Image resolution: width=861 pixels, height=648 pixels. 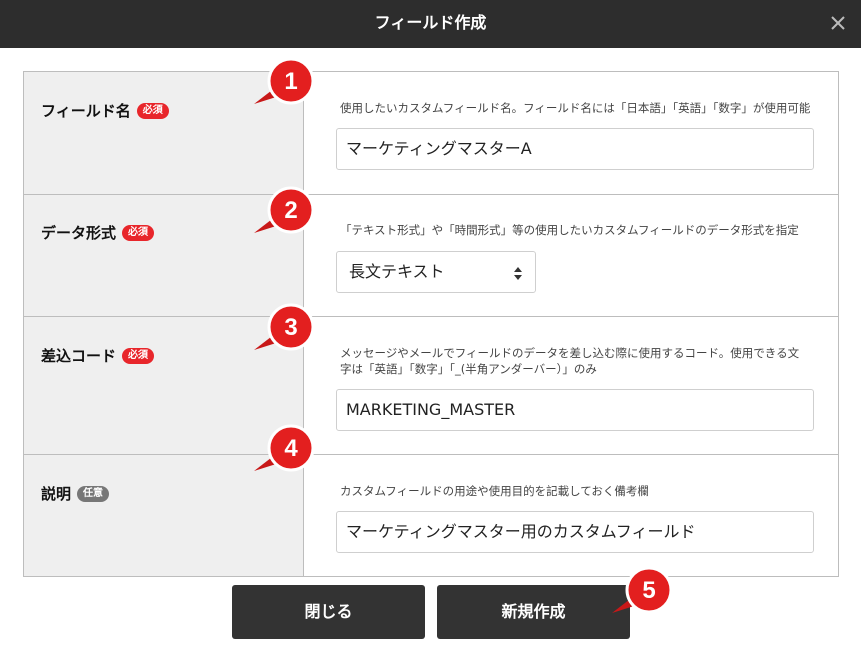 I want to click on merge-code-label-text: 差込コード, so click(x=79, y=356).